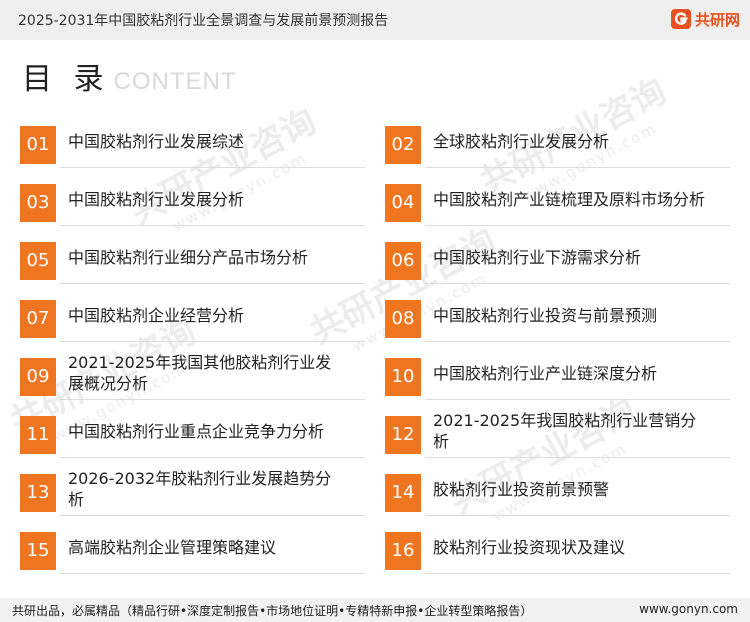 The height and width of the screenshot is (622, 750). What do you see at coordinates (203, 21) in the screenshot?
I see `report-title: 2025-2031年中国胶粘剂行业全景调查与发展前景预测报告` at bounding box center [203, 21].